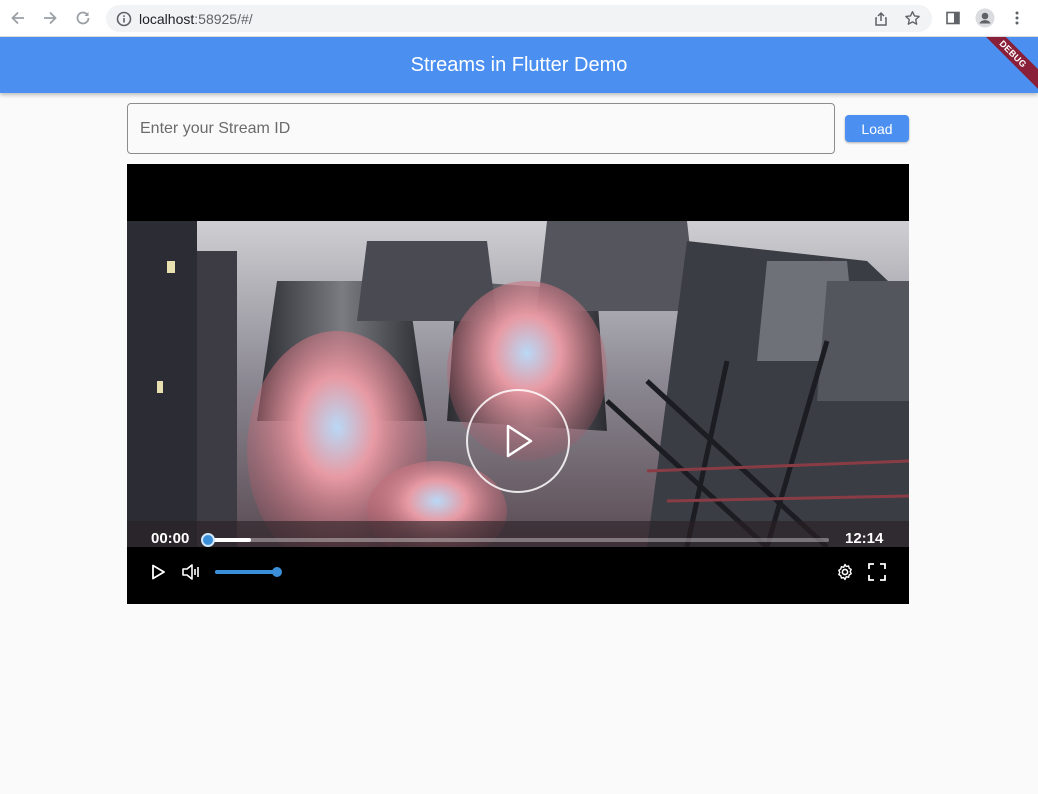 This screenshot has width=1038, height=794. I want to click on mute-button, so click(192, 572).